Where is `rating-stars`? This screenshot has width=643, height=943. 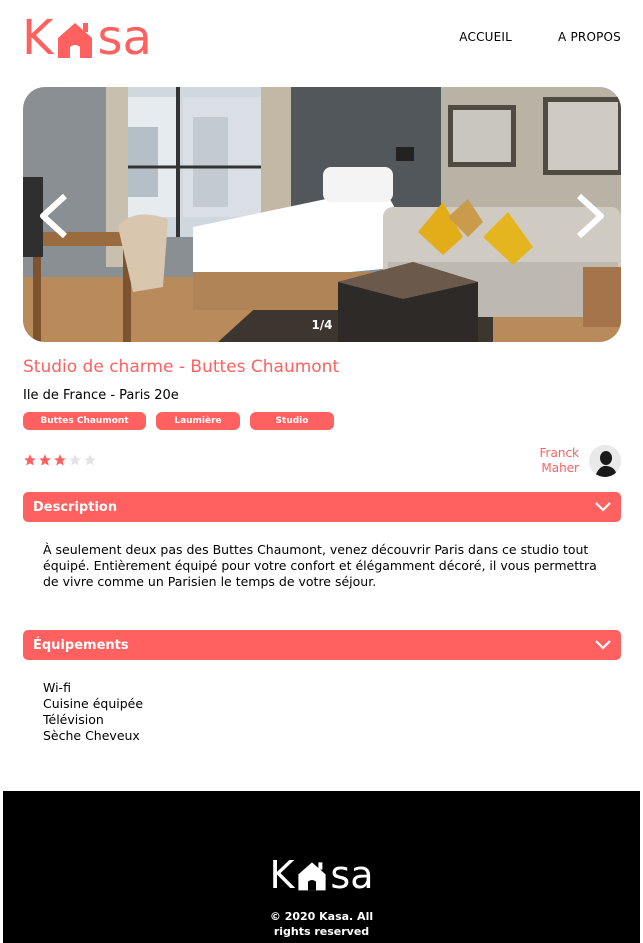 rating-stars is located at coordinates (60, 460).